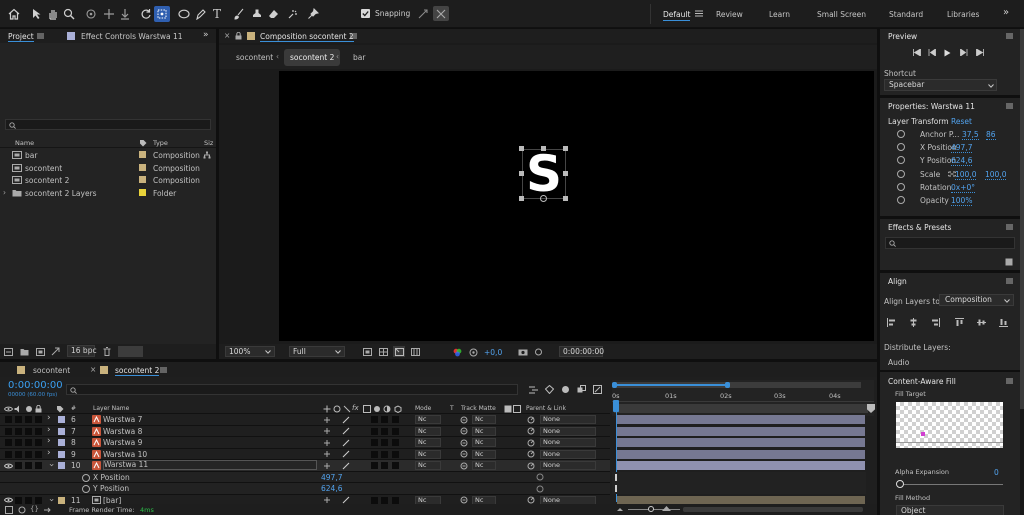 The height and width of the screenshot is (515, 1024). Describe the element at coordinates (961, 121) in the screenshot. I see `reset-button: Reset` at that location.